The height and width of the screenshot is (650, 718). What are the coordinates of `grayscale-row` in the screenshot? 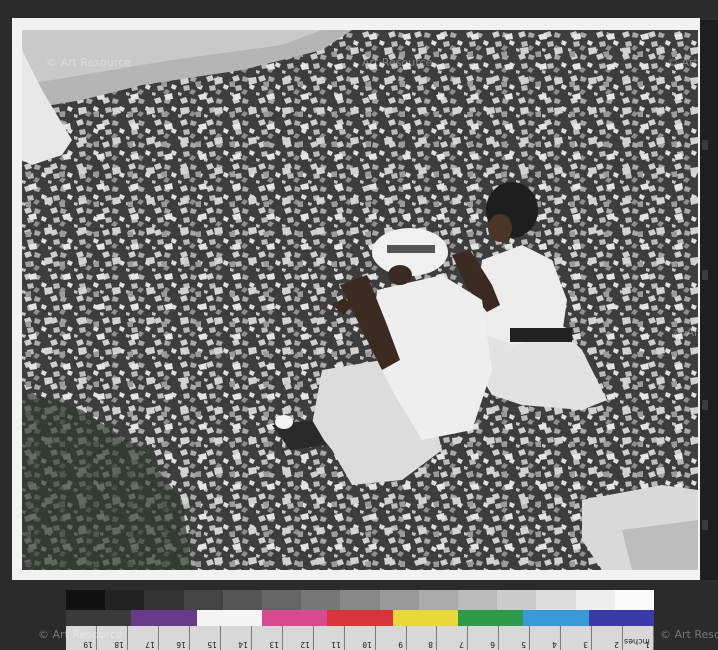 It's located at (360, 600).